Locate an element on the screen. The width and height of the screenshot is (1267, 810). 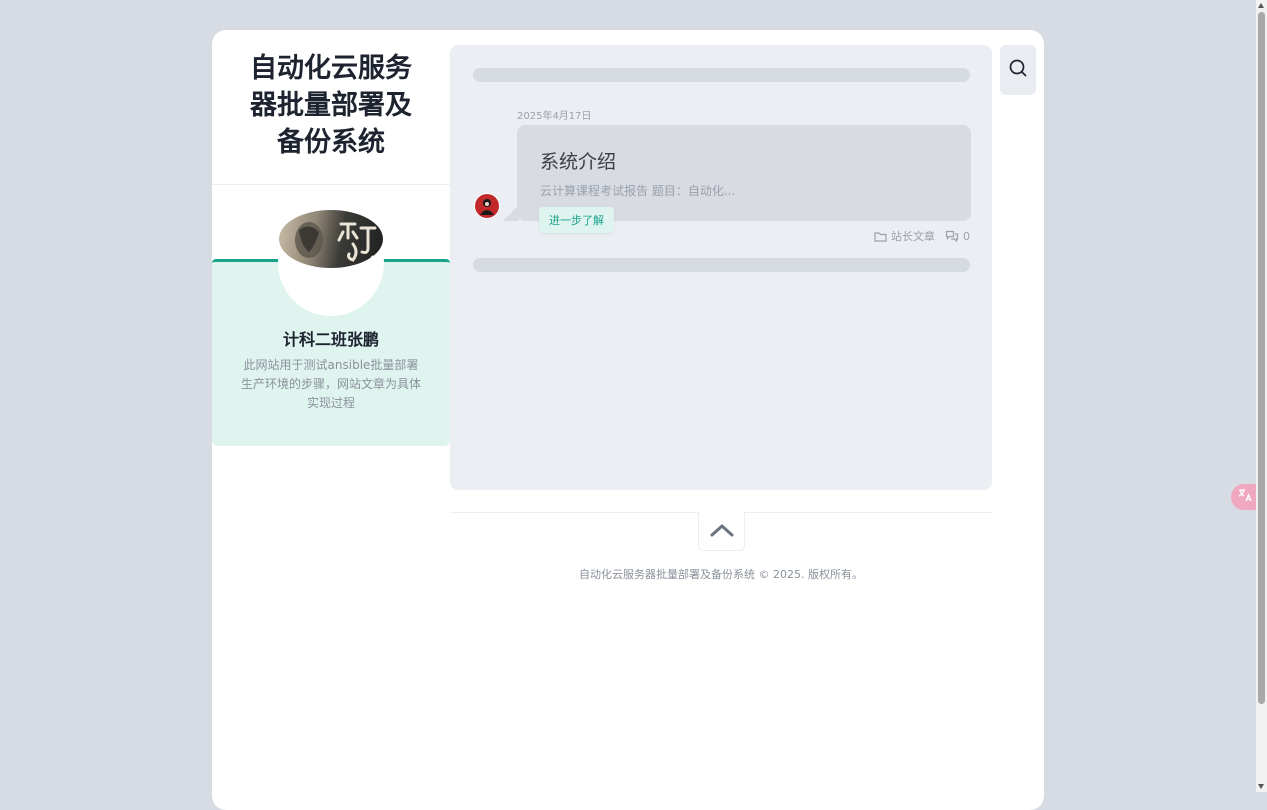
scroll-down-arrow-icon is located at coordinates (1261, 786).